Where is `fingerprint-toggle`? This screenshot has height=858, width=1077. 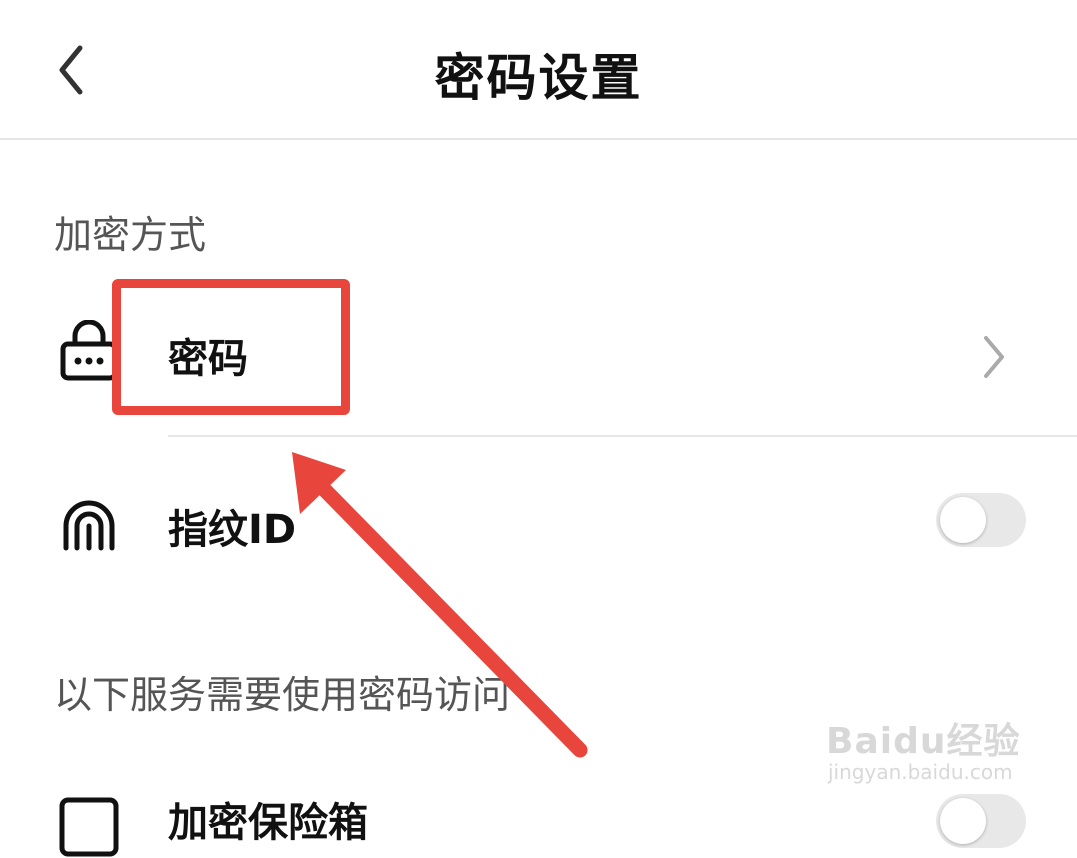 fingerprint-toggle is located at coordinates (981, 520).